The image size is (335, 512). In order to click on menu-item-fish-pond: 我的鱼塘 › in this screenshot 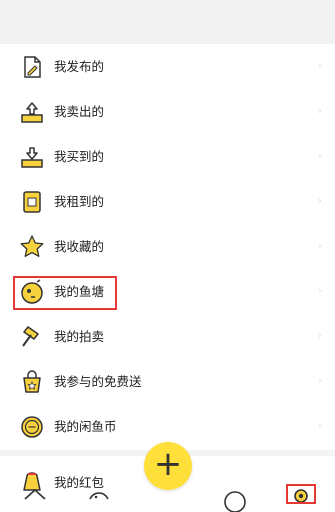, I will do `click(167, 291)`.